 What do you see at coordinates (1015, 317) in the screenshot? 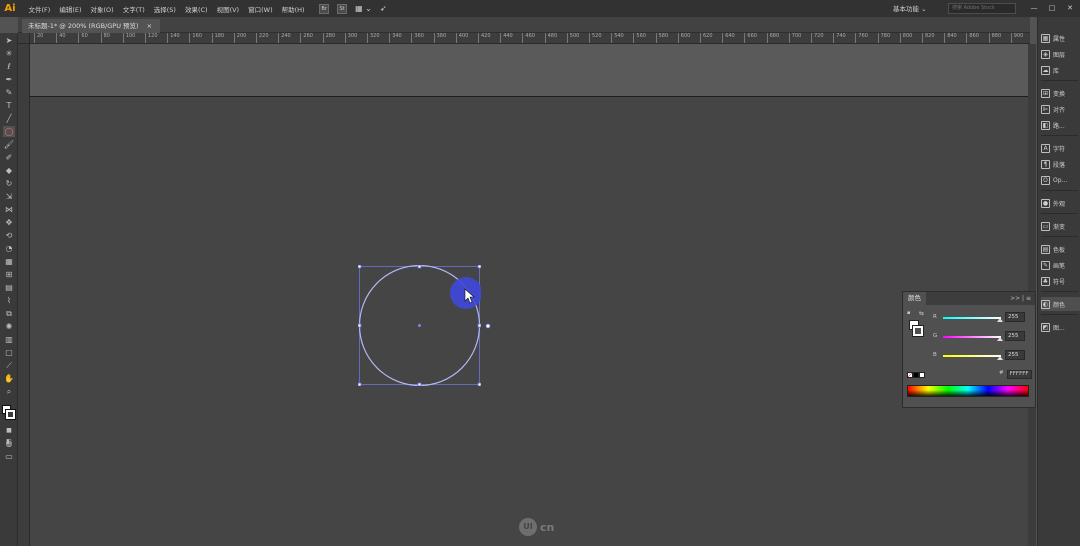
I see `red-value-input: 255` at bounding box center [1015, 317].